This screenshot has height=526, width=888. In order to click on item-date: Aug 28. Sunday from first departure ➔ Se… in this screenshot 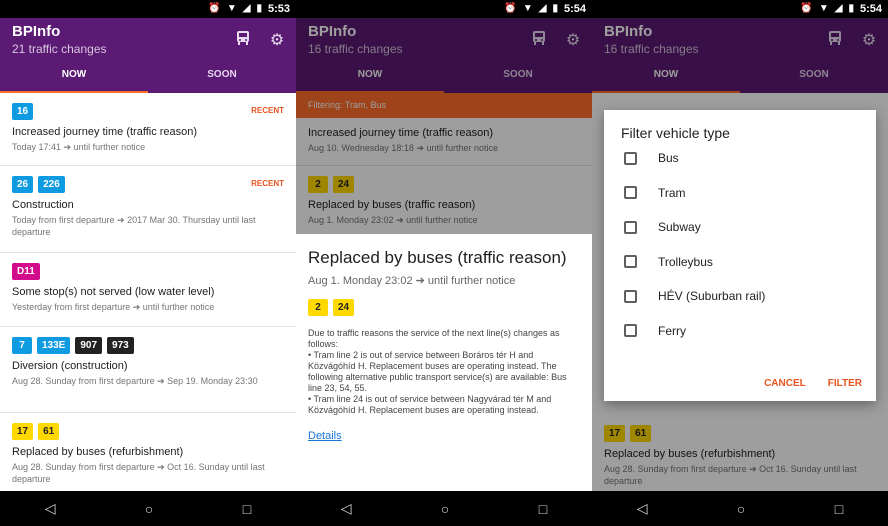, I will do `click(135, 381)`.